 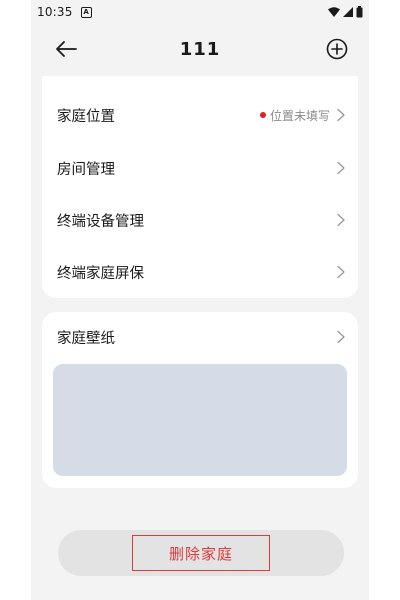 I want to click on delete-home-label: 删除家庭, so click(x=200, y=553).